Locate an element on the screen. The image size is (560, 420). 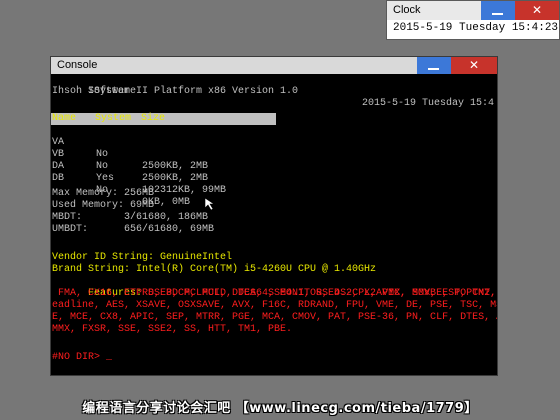
max-memory-line: Max Memory: 256MB is located at coordinates (103, 193).